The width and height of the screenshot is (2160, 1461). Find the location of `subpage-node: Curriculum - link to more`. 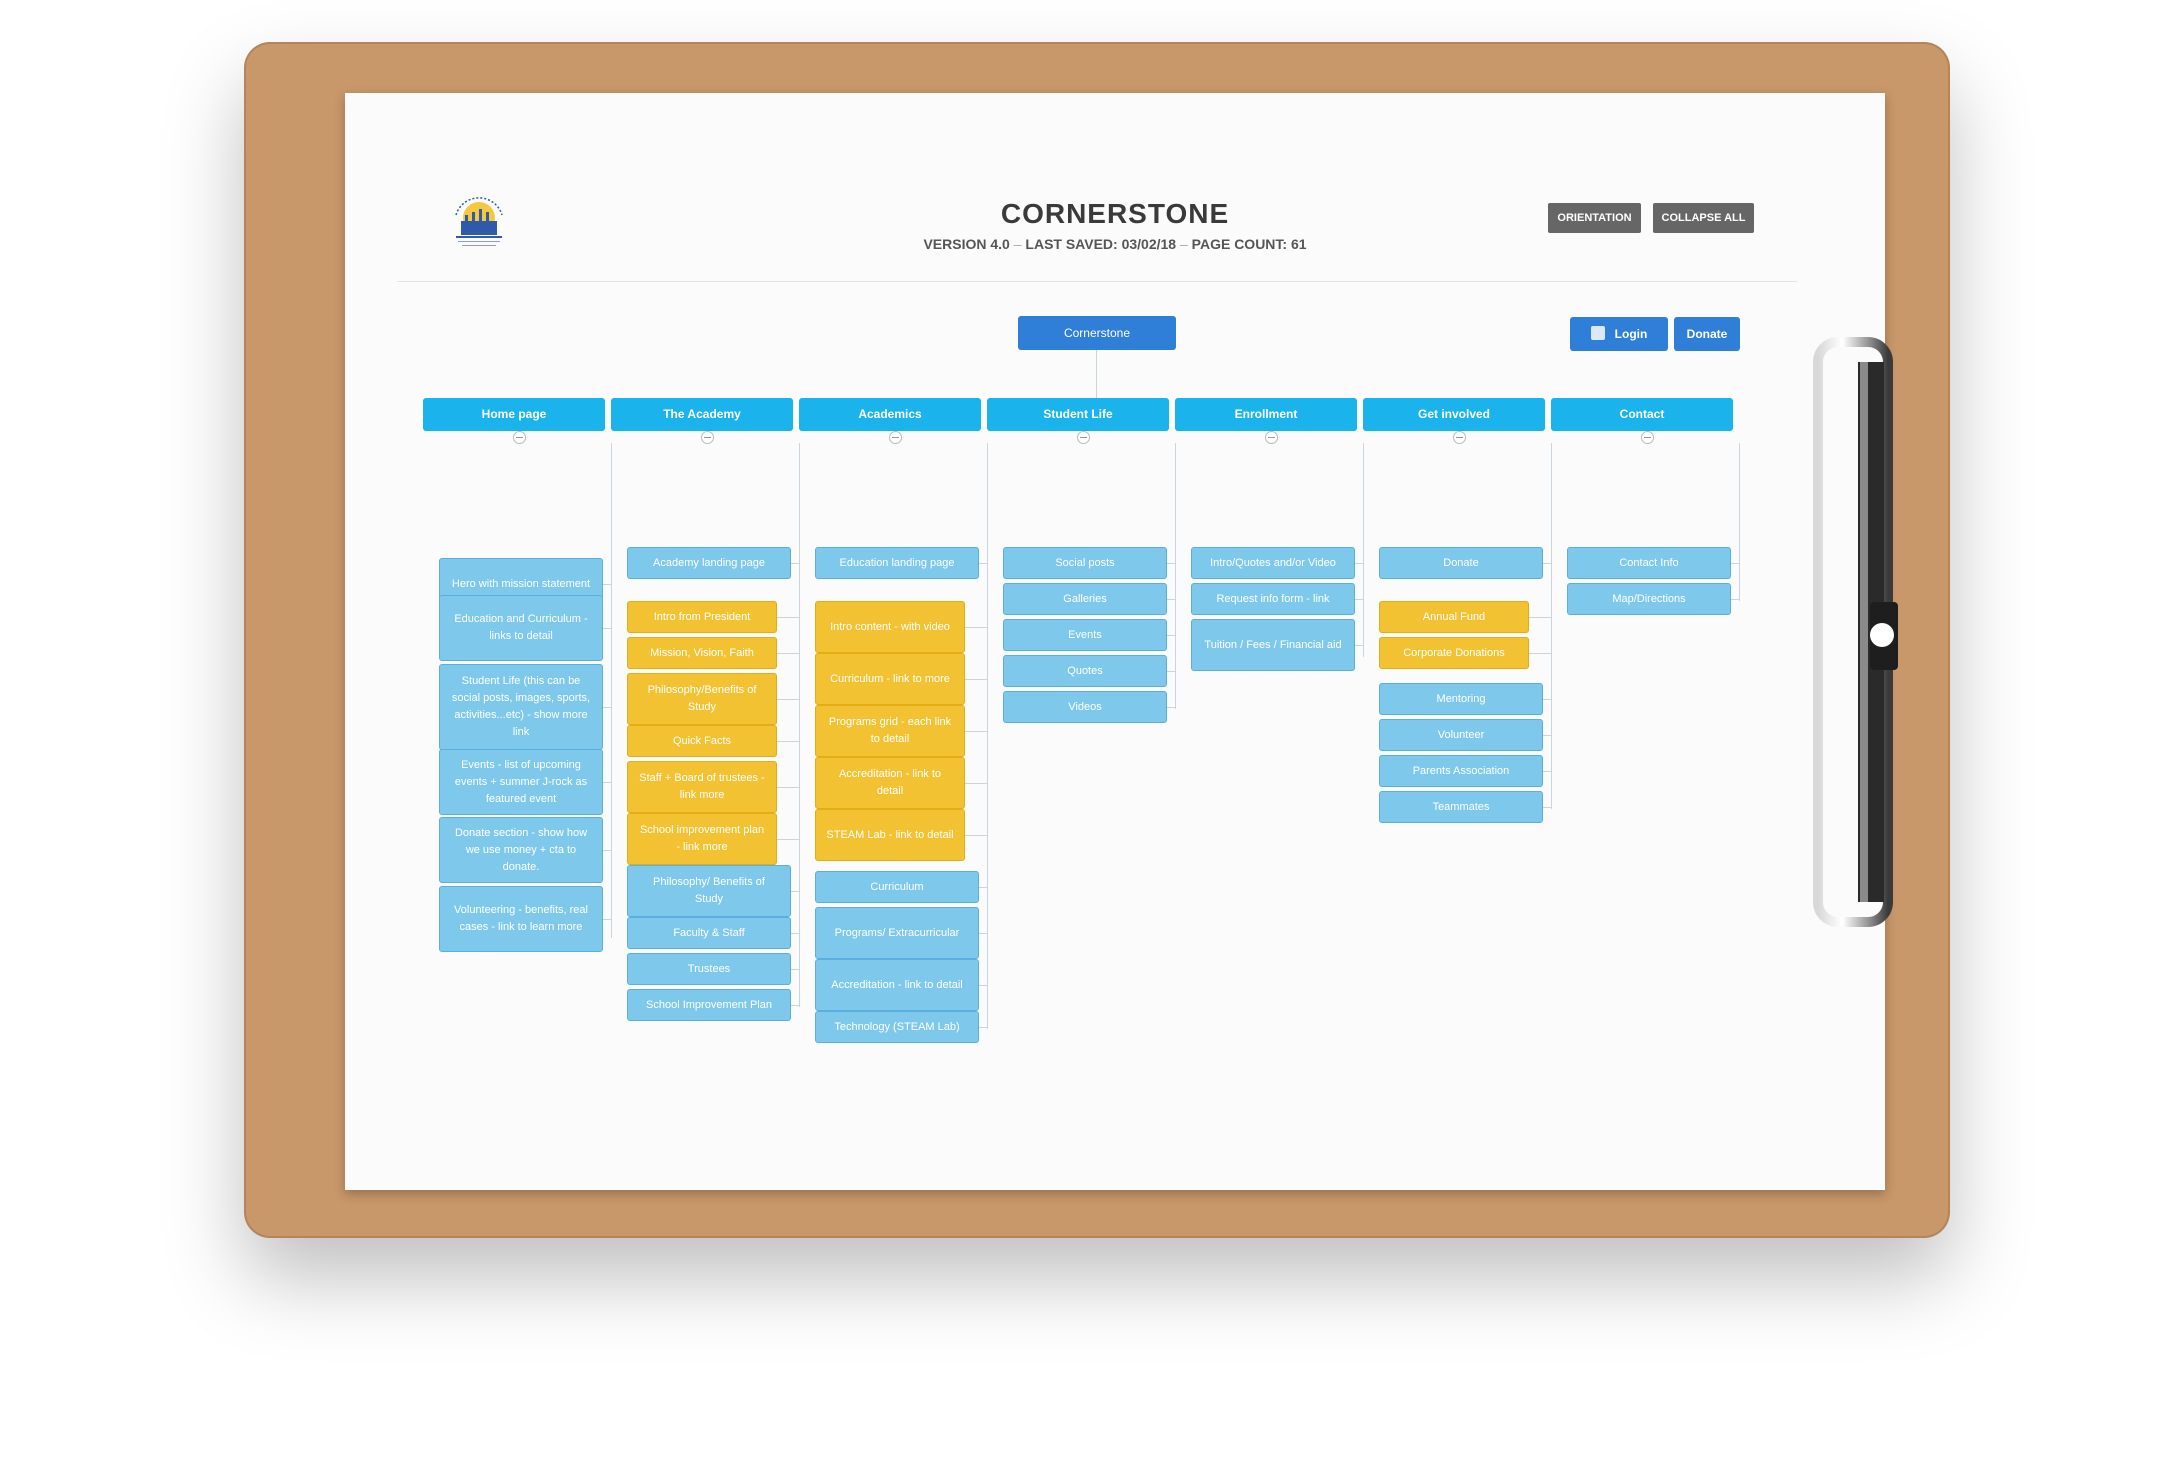

subpage-node: Curriculum - link to more is located at coordinates (890, 679).